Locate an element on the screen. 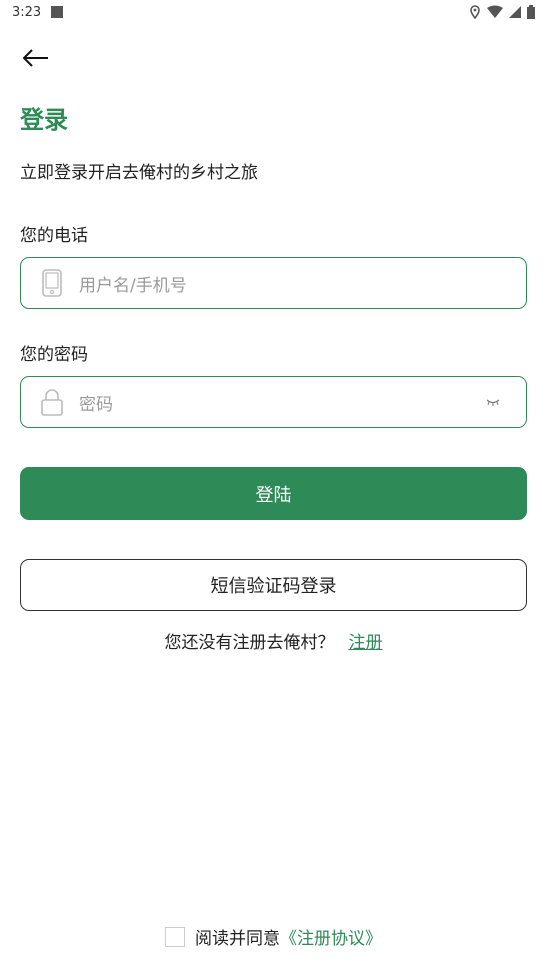 The height and width of the screenshot is (974, 547). status-bar: 3:23 is located at coordinates (273, 12).